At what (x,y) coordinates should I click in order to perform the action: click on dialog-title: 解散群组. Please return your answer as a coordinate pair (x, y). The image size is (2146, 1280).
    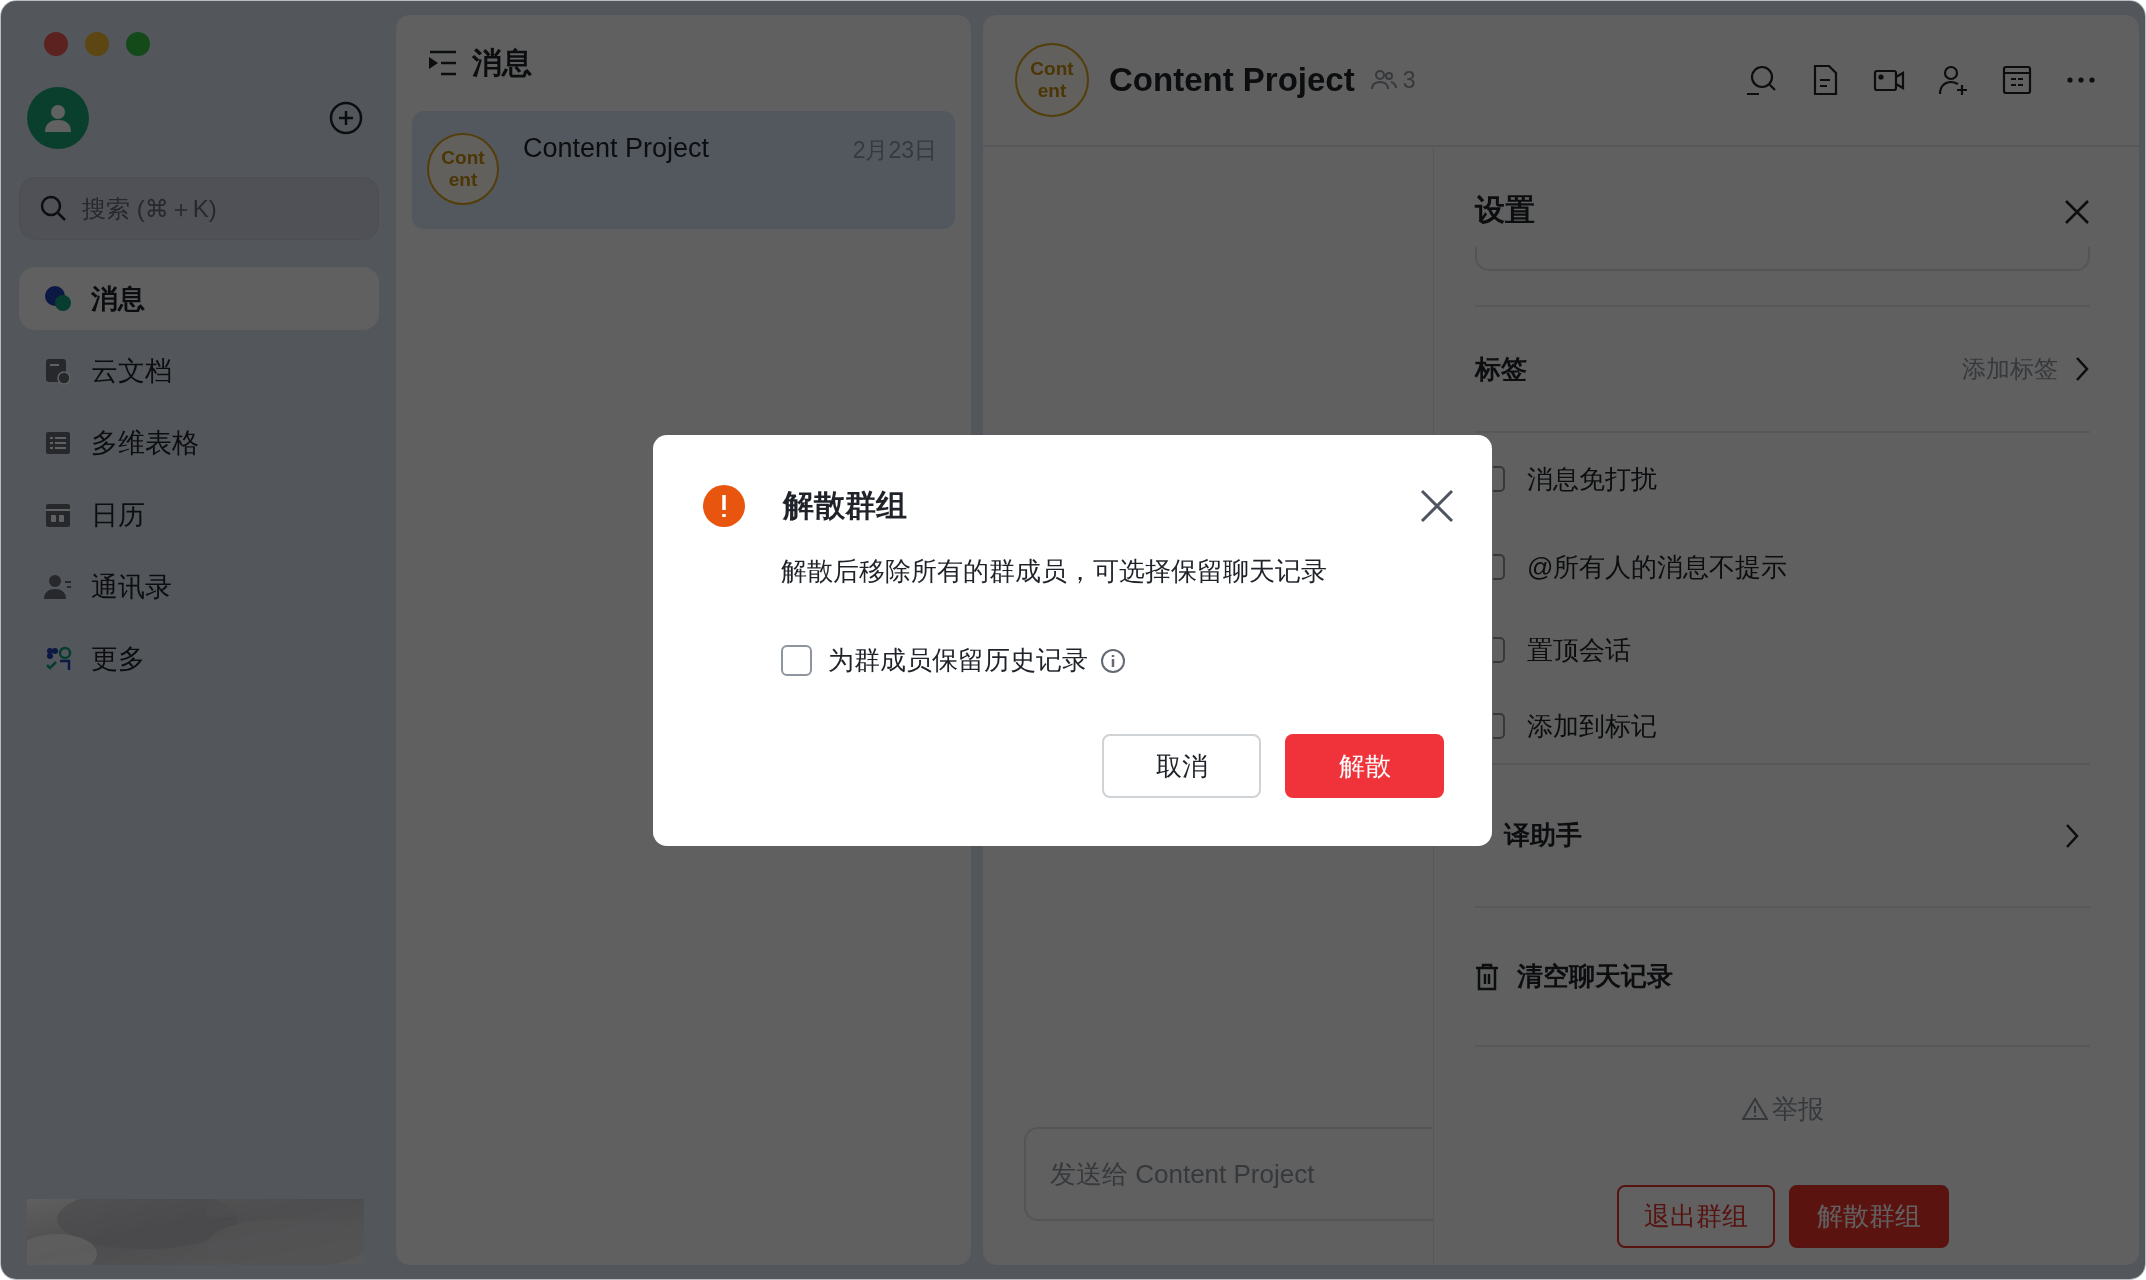
    Looking at the image, I should click on (845, 506).